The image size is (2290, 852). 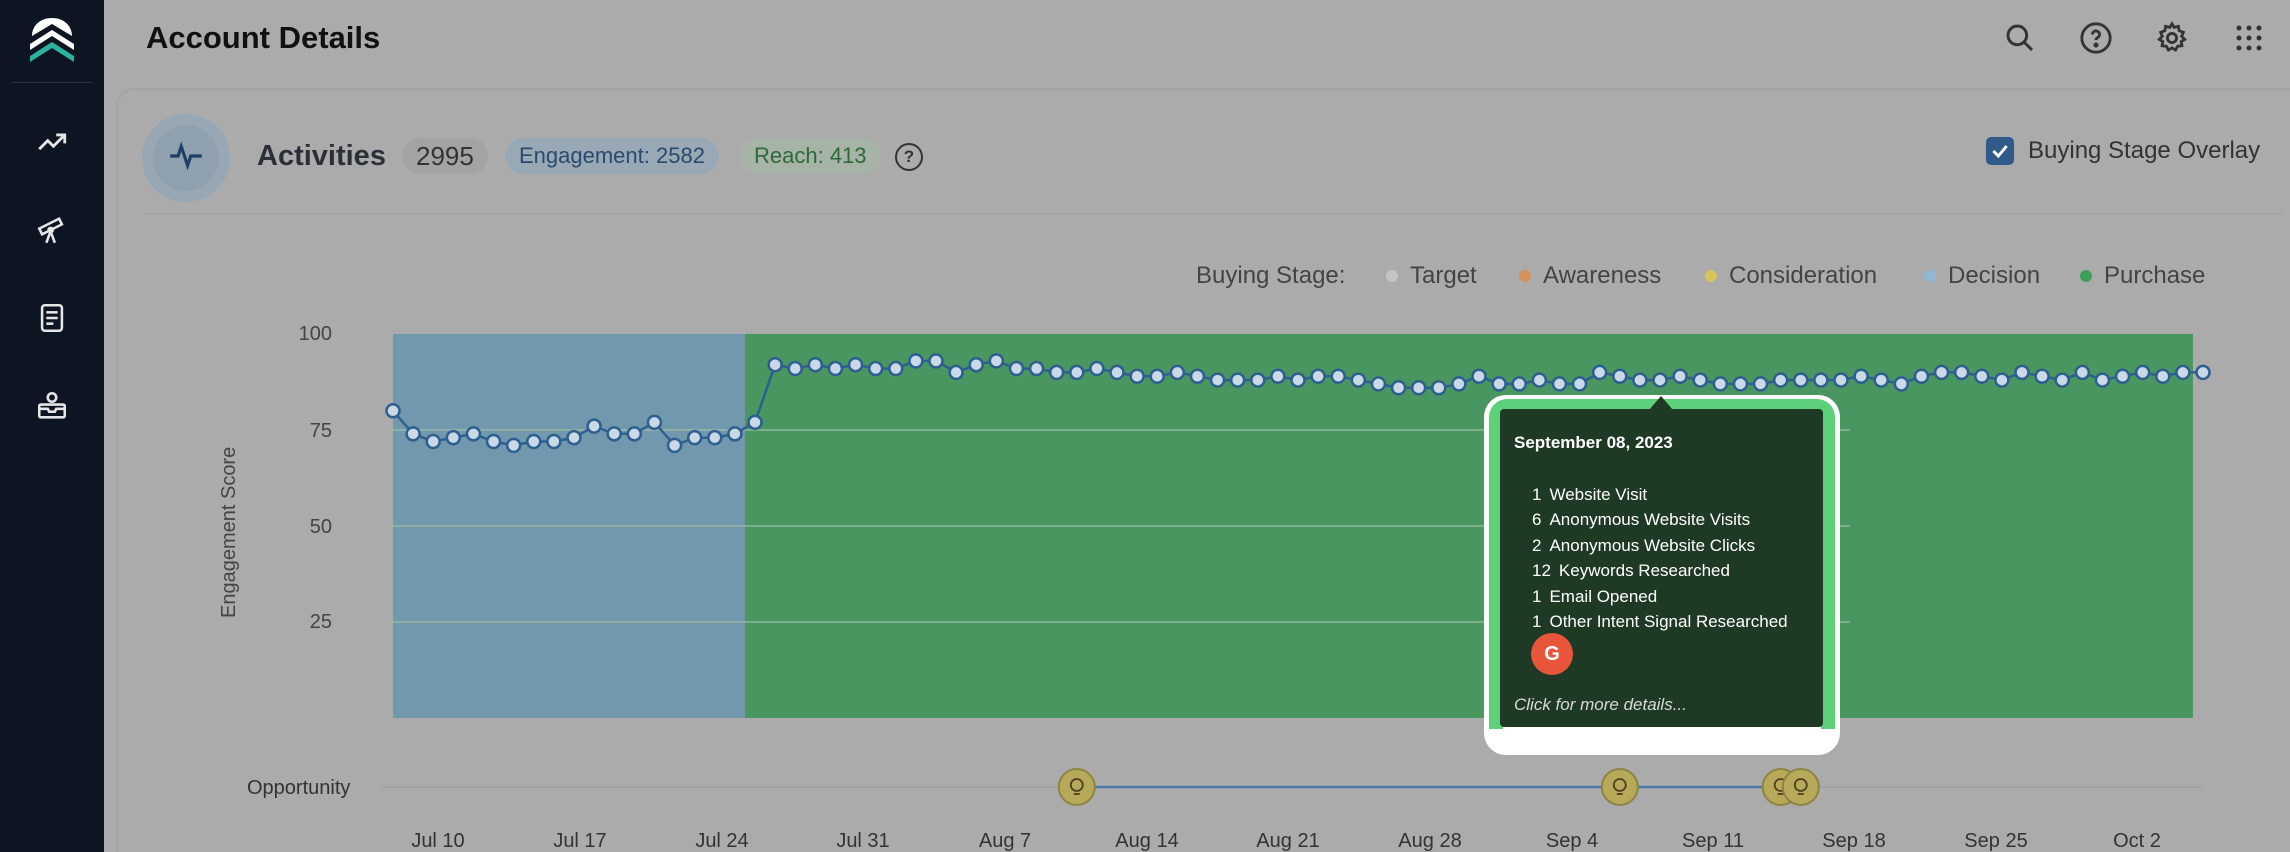 What do you see at coordinates (1641, 519) in the screenshot?
I see `tooltip-row: 6 Anonymous Website Visits` at bounding box center [1641, 519].